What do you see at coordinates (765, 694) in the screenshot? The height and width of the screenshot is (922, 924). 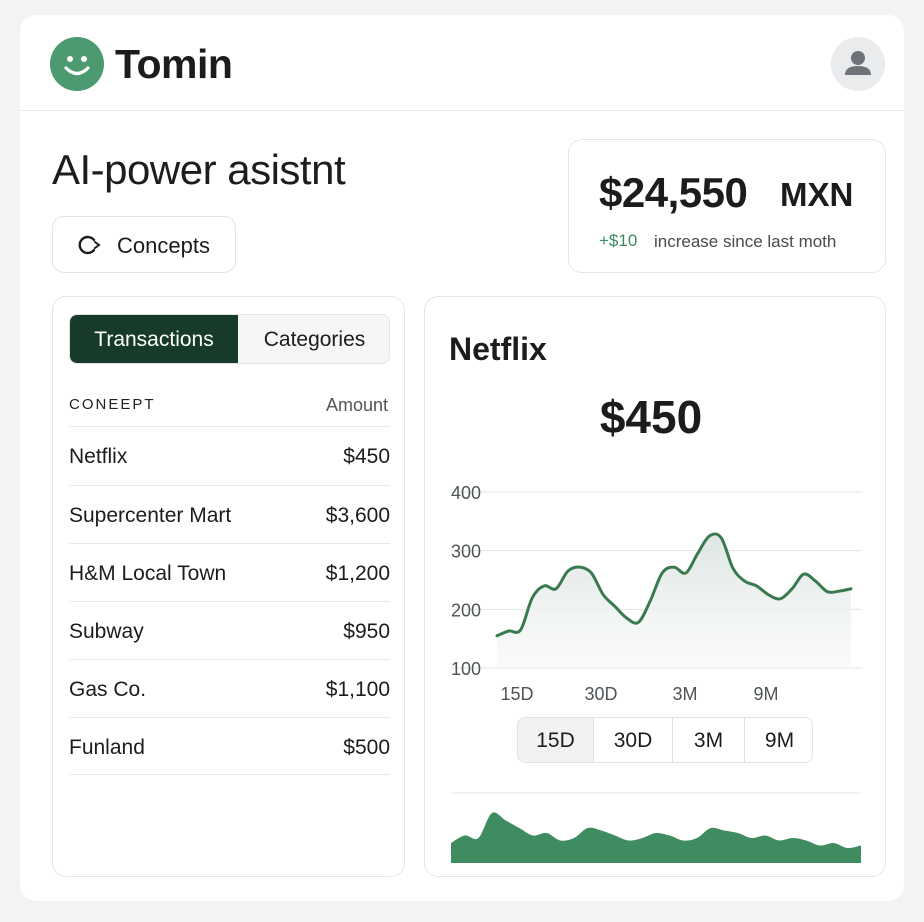 I see `x-tick-label: 9M` at bounding box center [765, 694].